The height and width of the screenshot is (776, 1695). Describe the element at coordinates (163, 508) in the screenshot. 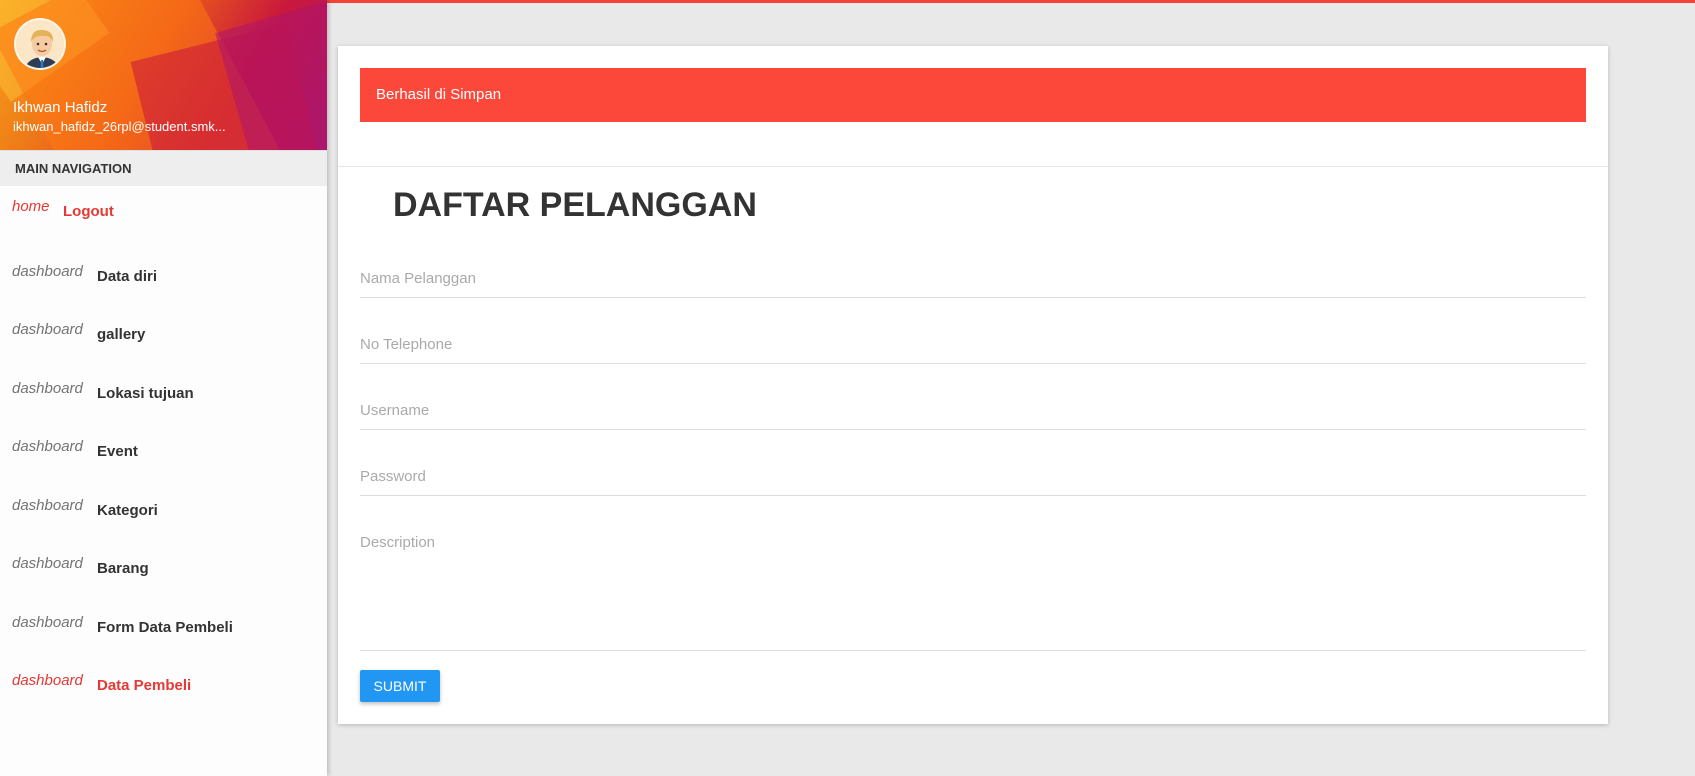

I see `sidebar-item-kategori: dashboard Kategori` at that location.